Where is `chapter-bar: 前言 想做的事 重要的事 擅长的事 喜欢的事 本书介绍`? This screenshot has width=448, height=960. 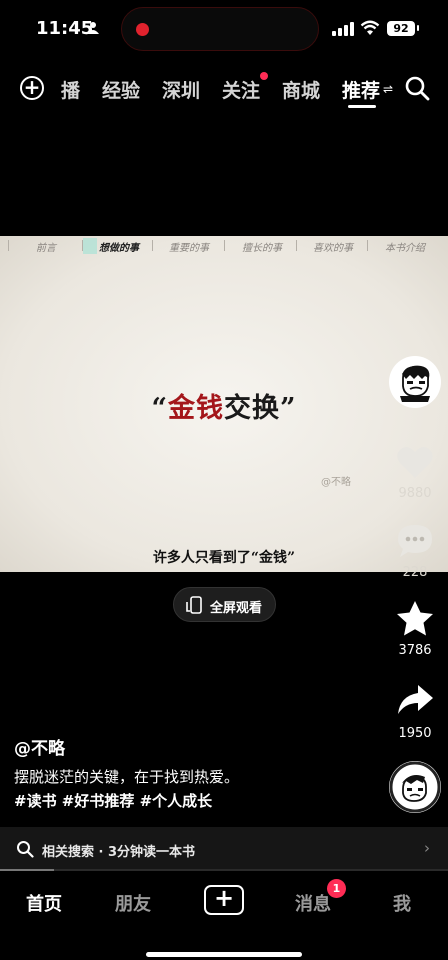
chapter-bar: 前言 想做的事 重要的事 擅长的事 喜欢的事 本书介绍 is located at coordinates (224, 246).